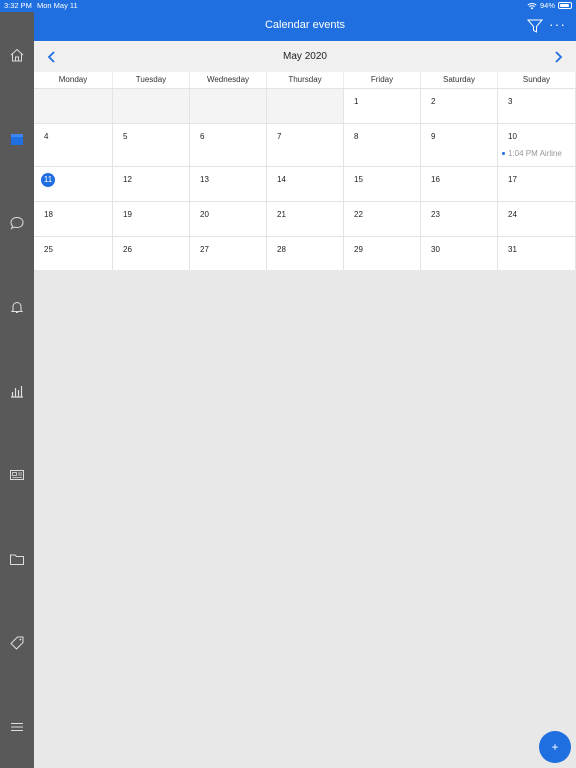 Image resolution: width=576 pixels, height=768 pixels. I want to click on week-row: 25 26 27 28 29 30 31, so click(305, 253).